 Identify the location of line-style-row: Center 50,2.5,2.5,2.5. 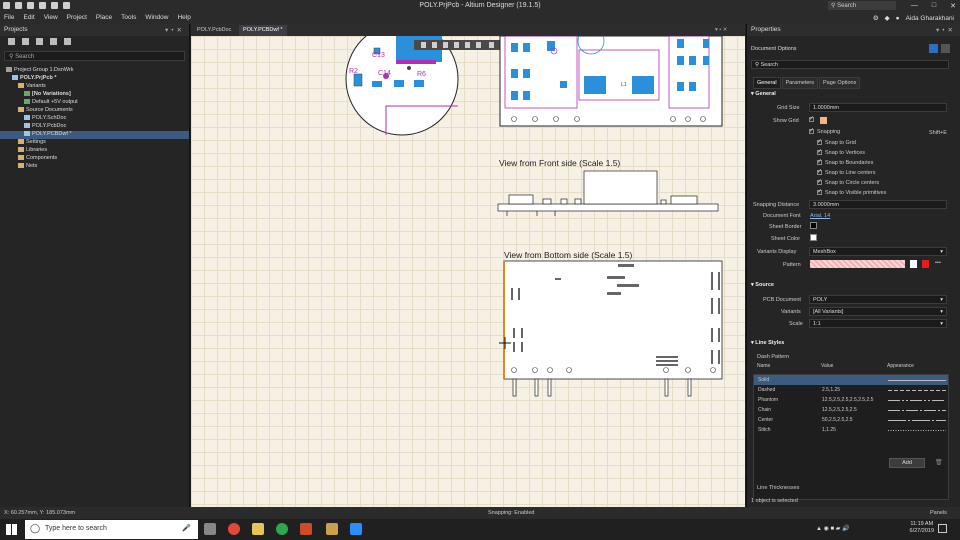
(851, 420).